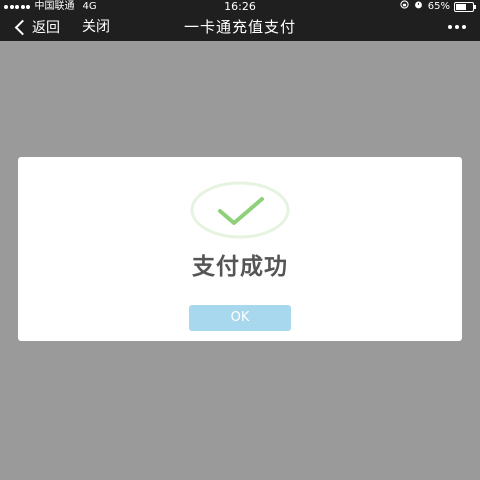 The height and width of the screenshot is (480, 480). Describe the element at coordinates (418, 7) in the screenshot. I see `alarm-icon` at that location.